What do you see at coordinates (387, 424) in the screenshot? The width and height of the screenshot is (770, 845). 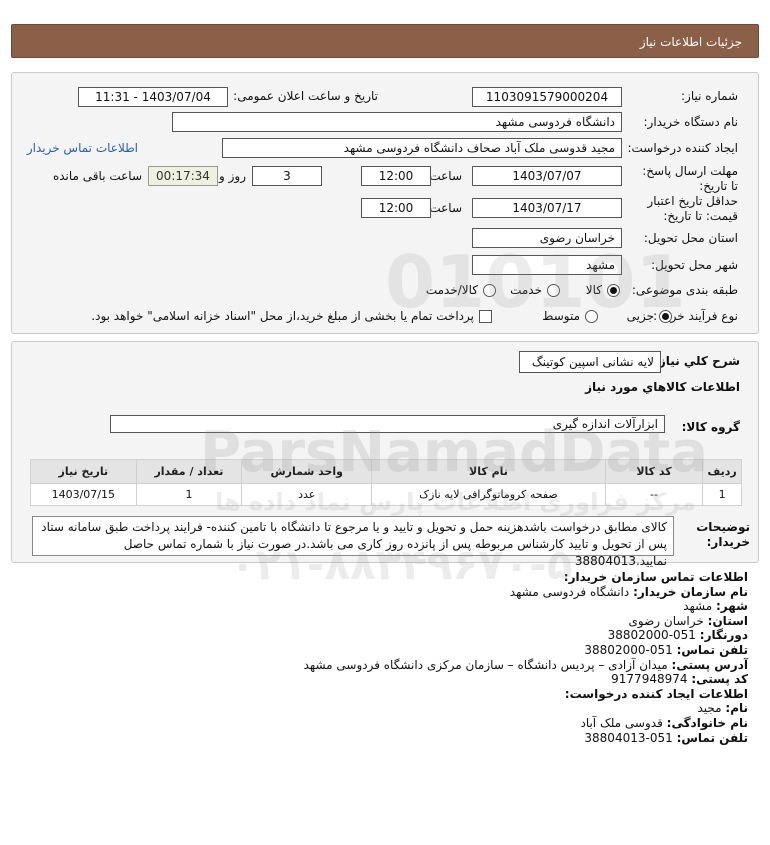 I see `goods-group-field: ابزارآلات اندازه گیری` at bounding box center [387, 424].